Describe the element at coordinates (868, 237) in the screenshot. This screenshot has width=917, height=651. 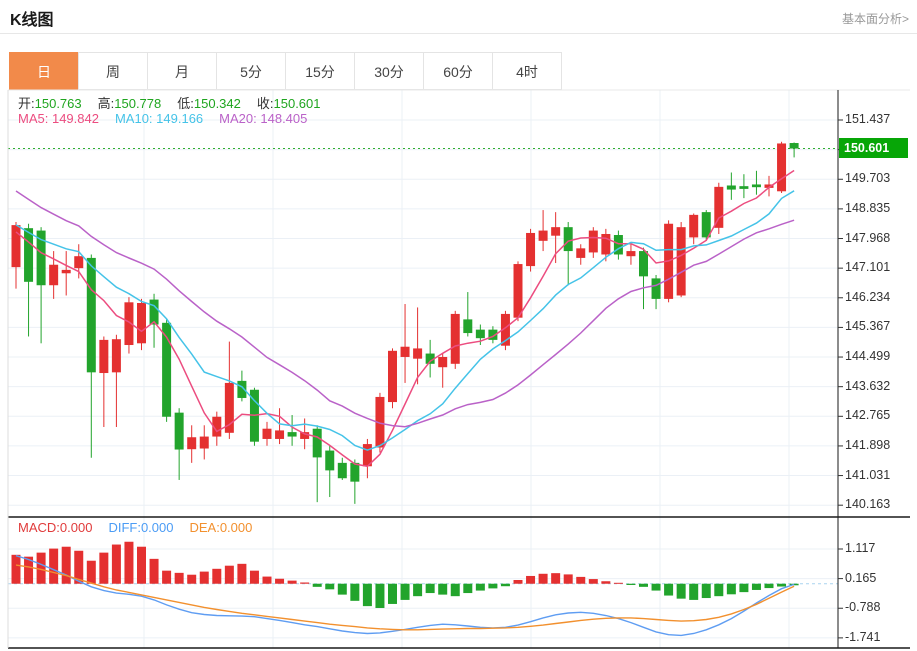
I see `price-axis-label: 147.968` at that location.